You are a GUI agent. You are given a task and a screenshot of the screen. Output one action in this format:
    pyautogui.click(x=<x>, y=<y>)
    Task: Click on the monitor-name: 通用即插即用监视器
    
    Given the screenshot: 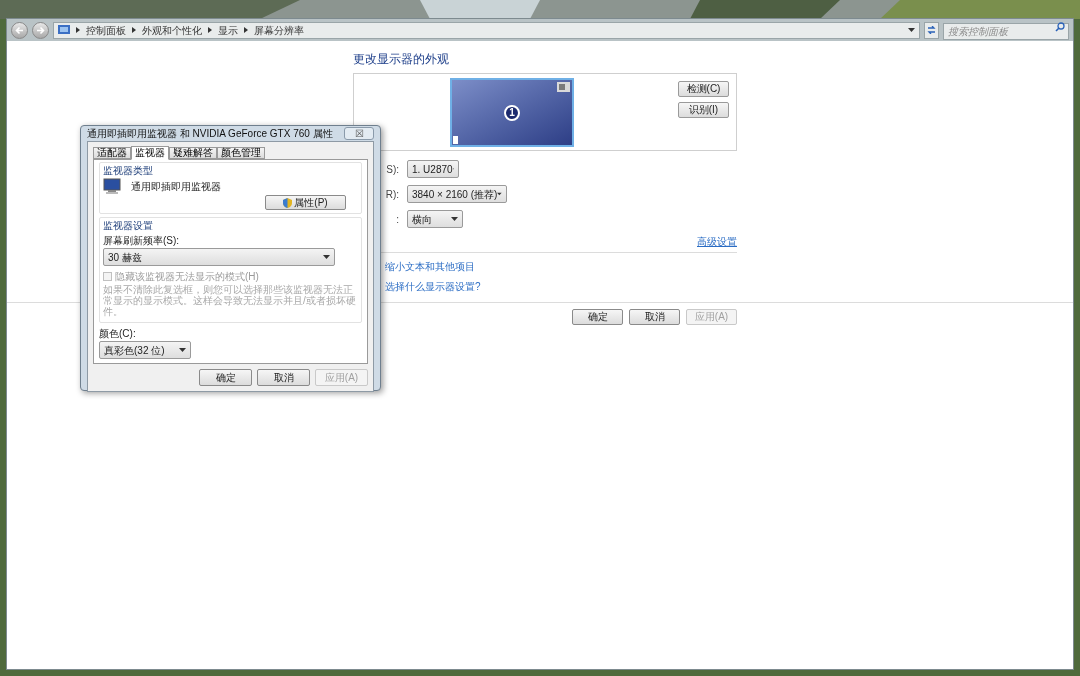 What is the action you would take?
    pyautogui.click(x=176, y=187)
    